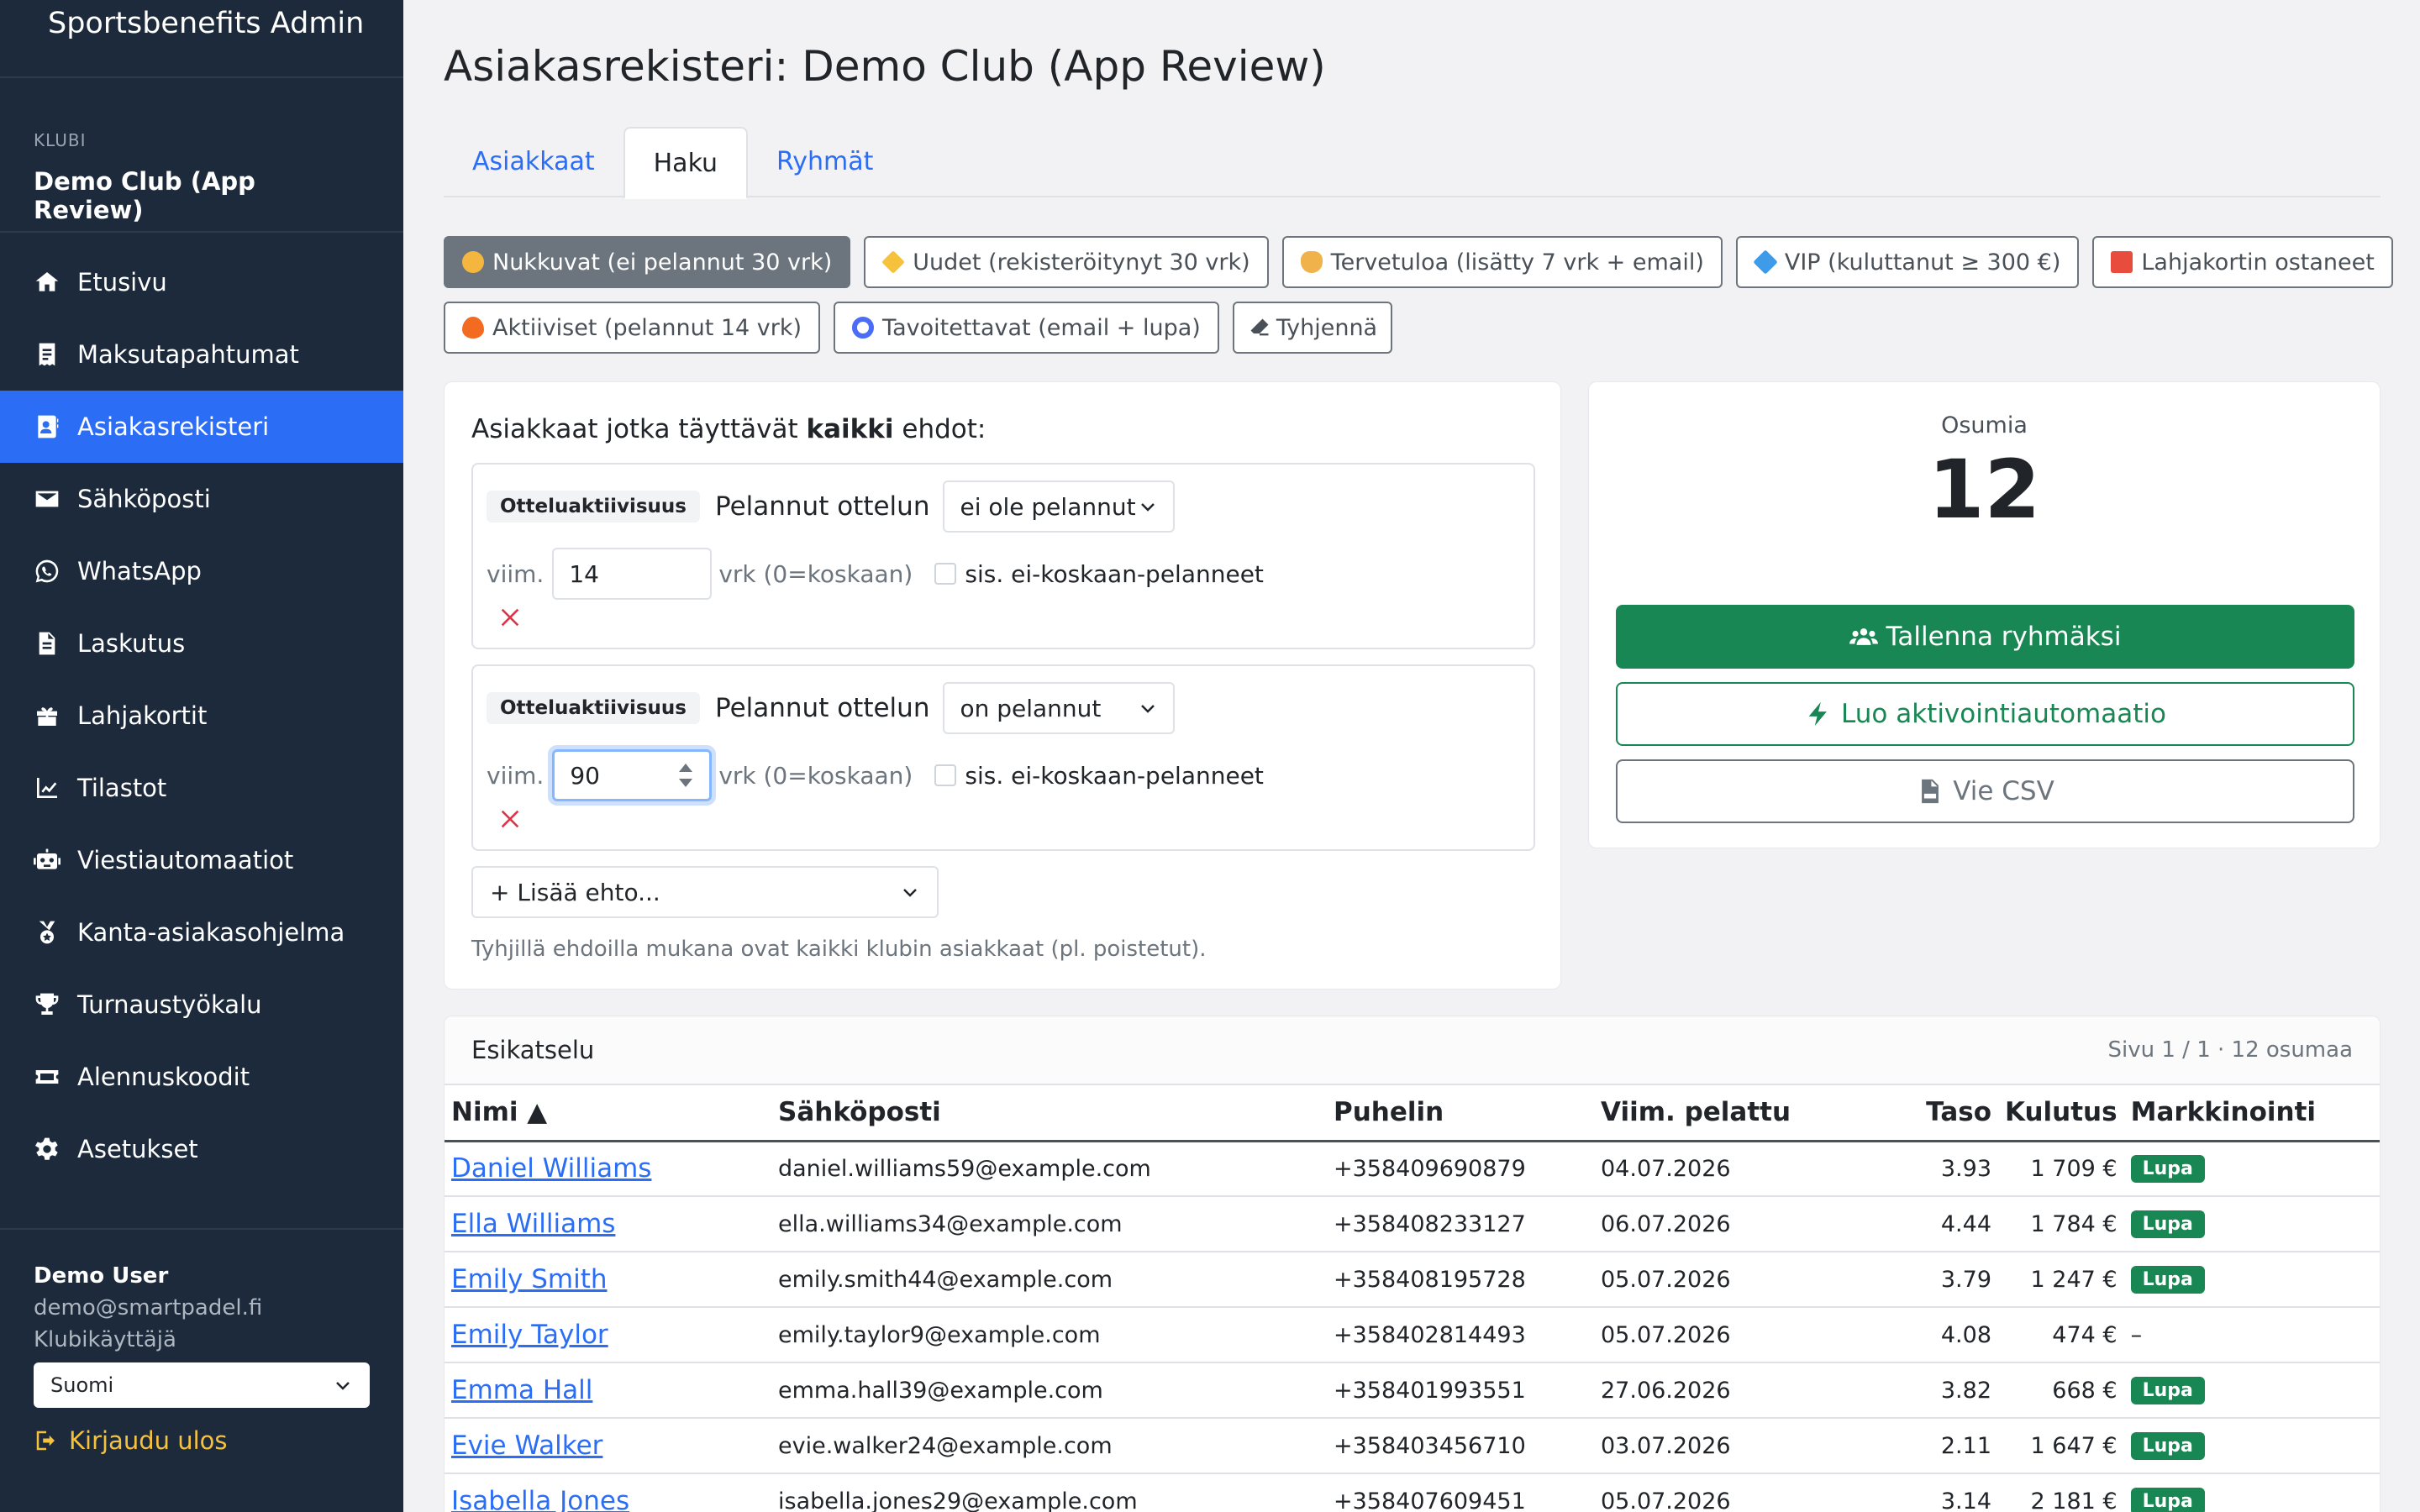 The image size is (2420, 1512). What do you see at coordinates (202, 932) in the screenshot?
I see `sidebar-item-kanta-asiakasohjelma: Kanta-asiakasohjelma` at bounding box center [202, 932].